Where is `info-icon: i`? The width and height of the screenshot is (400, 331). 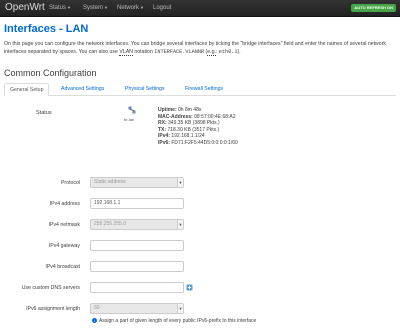 info-icon: i is located at coordinates (94, 321).